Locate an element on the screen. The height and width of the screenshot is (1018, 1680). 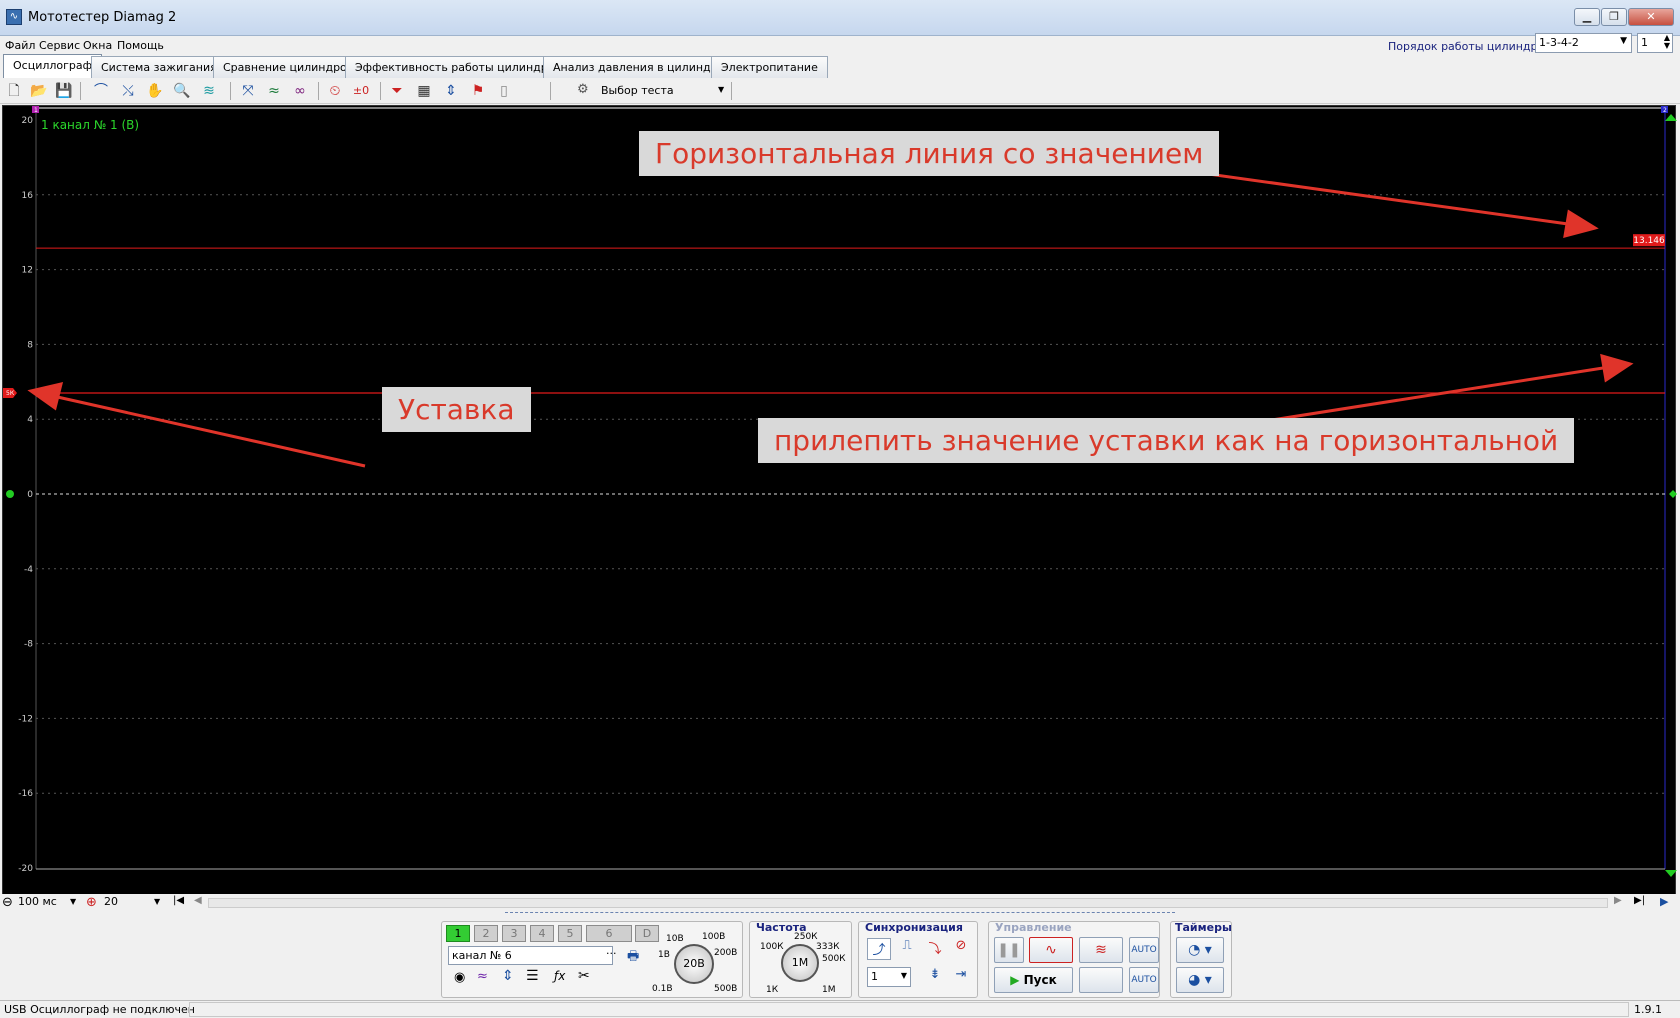
restore-button: ❐ is located at coordinates (1614, 17).